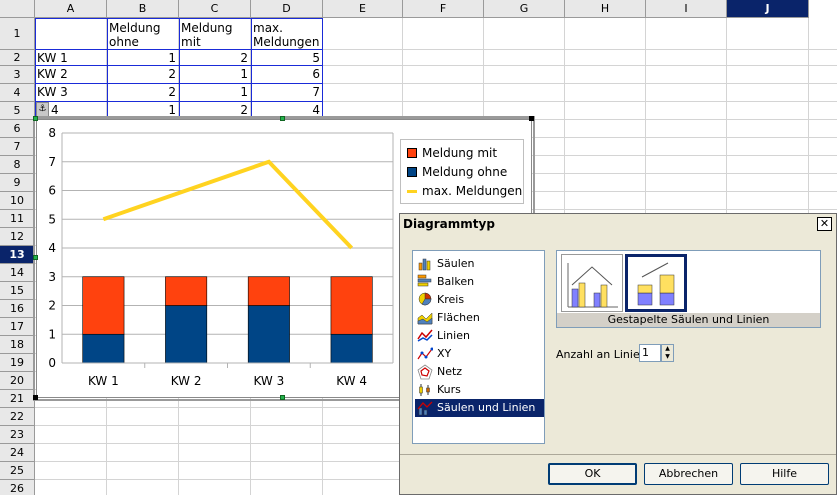 Image resolution: width=837 pixels, height=495 pixels. I want to click on row-header-15: 15, so click(17, 291).